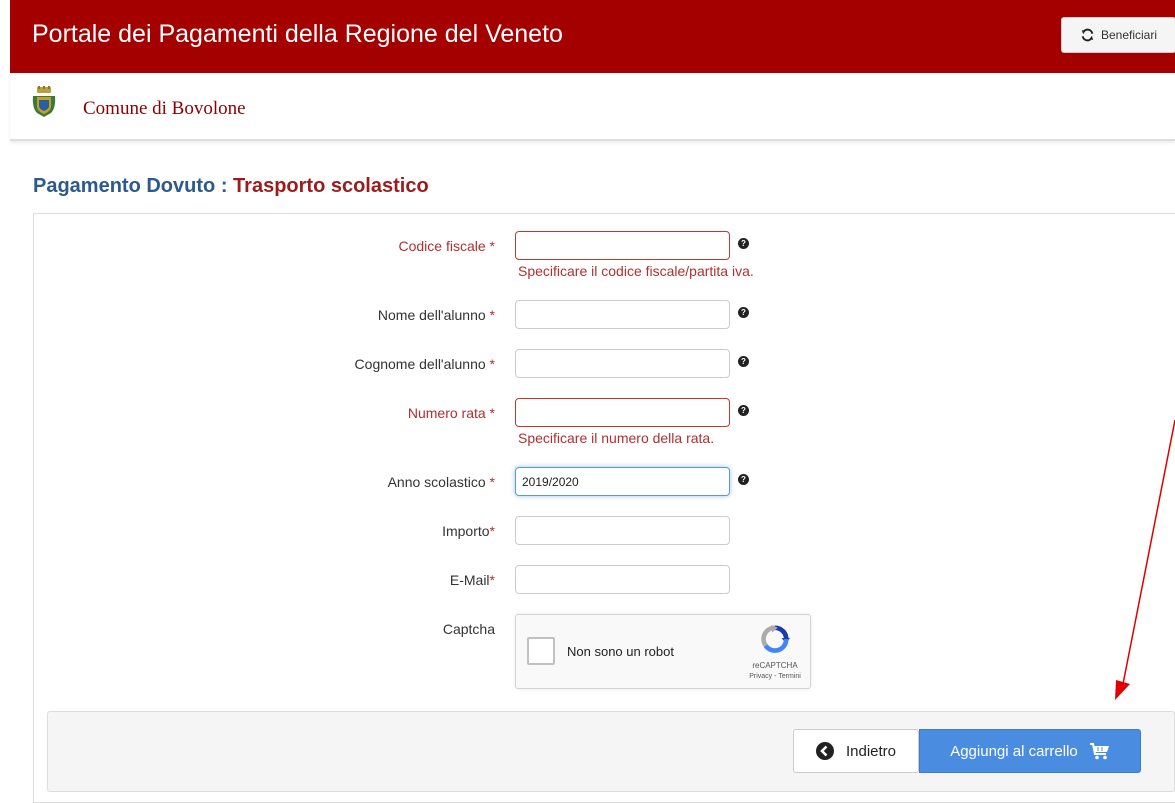  I want to click on anno-scolastico-help-icon: ?, so click(743, 479).